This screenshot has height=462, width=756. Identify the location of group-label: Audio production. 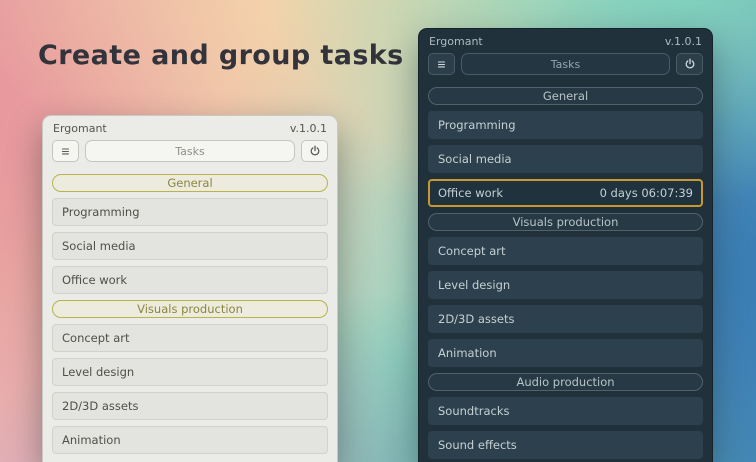
(565, 382).